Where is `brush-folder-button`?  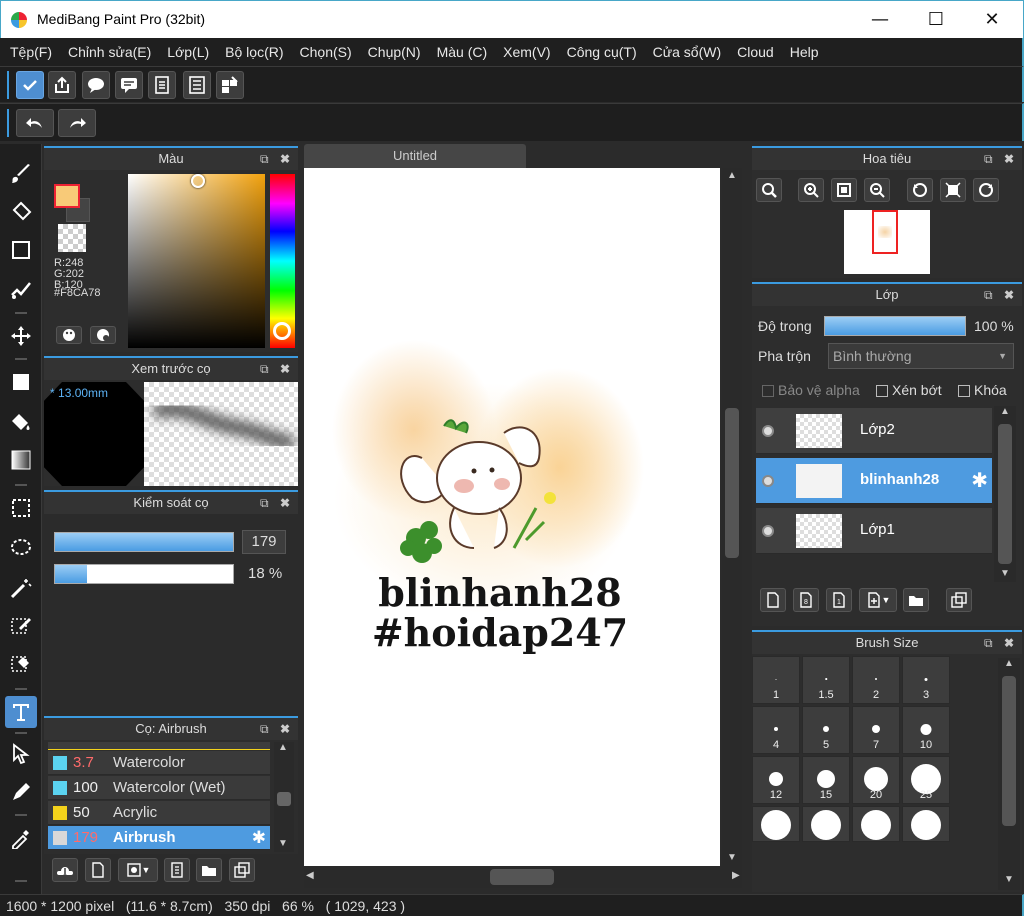
brush-folder-button is located at coordinates (209, 870).